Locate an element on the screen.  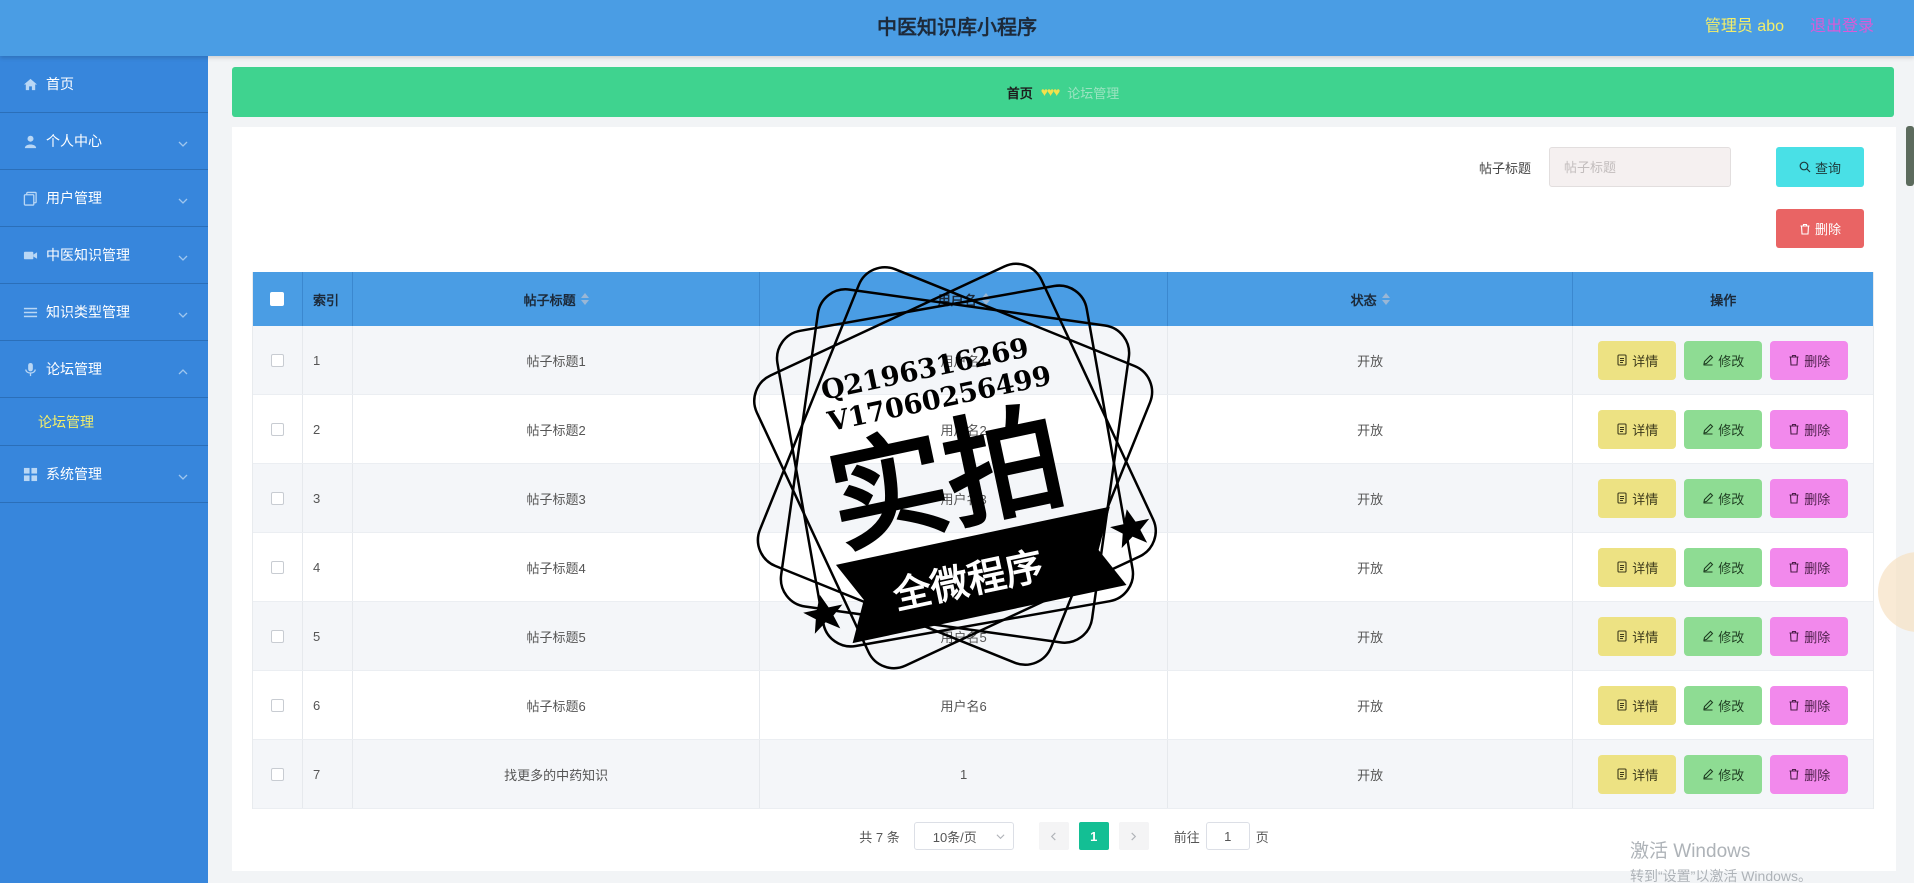
page-number-button: 1 is located at coordinates (1093, 836).